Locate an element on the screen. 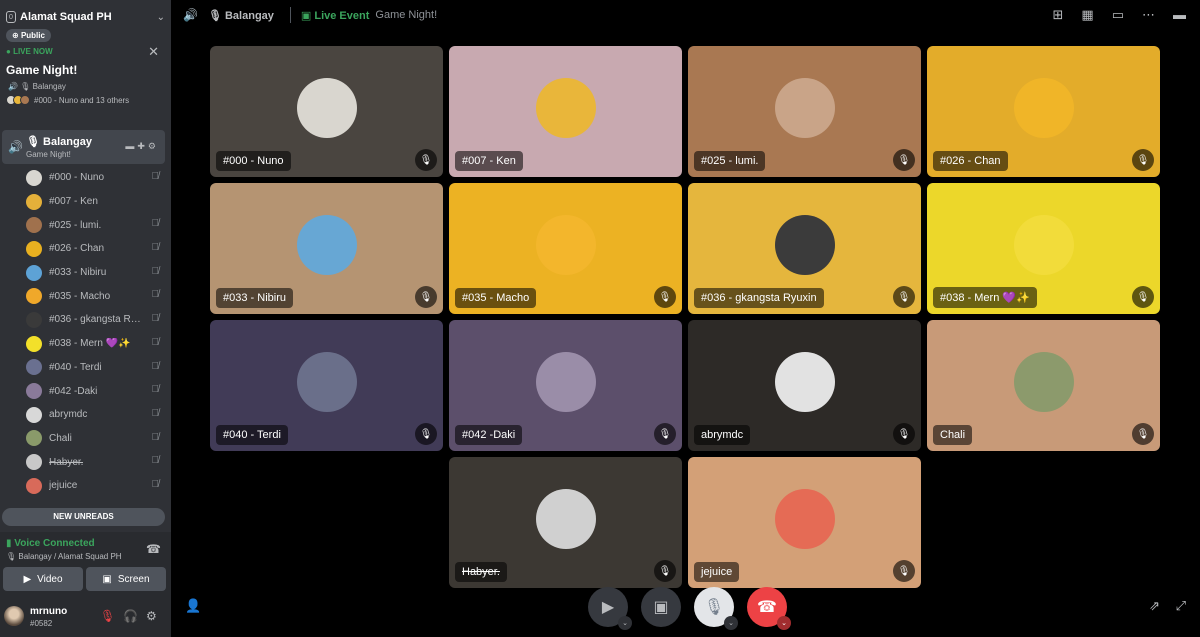  event-stage: 🔊 🎙 Balangay is located at coordinates (37, 86).